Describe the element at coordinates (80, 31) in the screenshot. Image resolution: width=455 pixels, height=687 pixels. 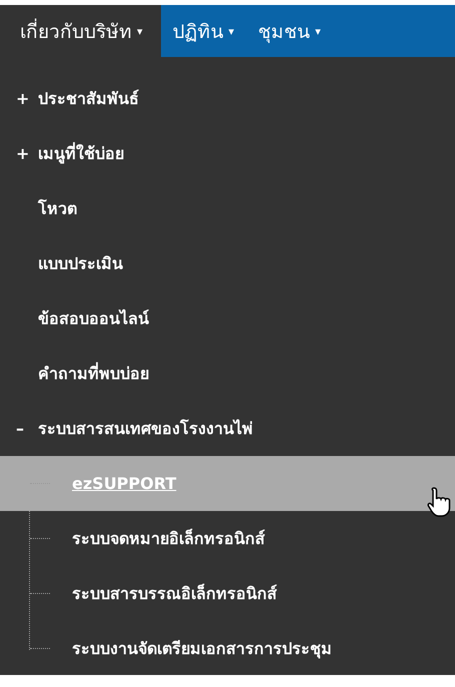
I see `nav-tab: เกี่ยวกับบริษัท ▾` at that location.